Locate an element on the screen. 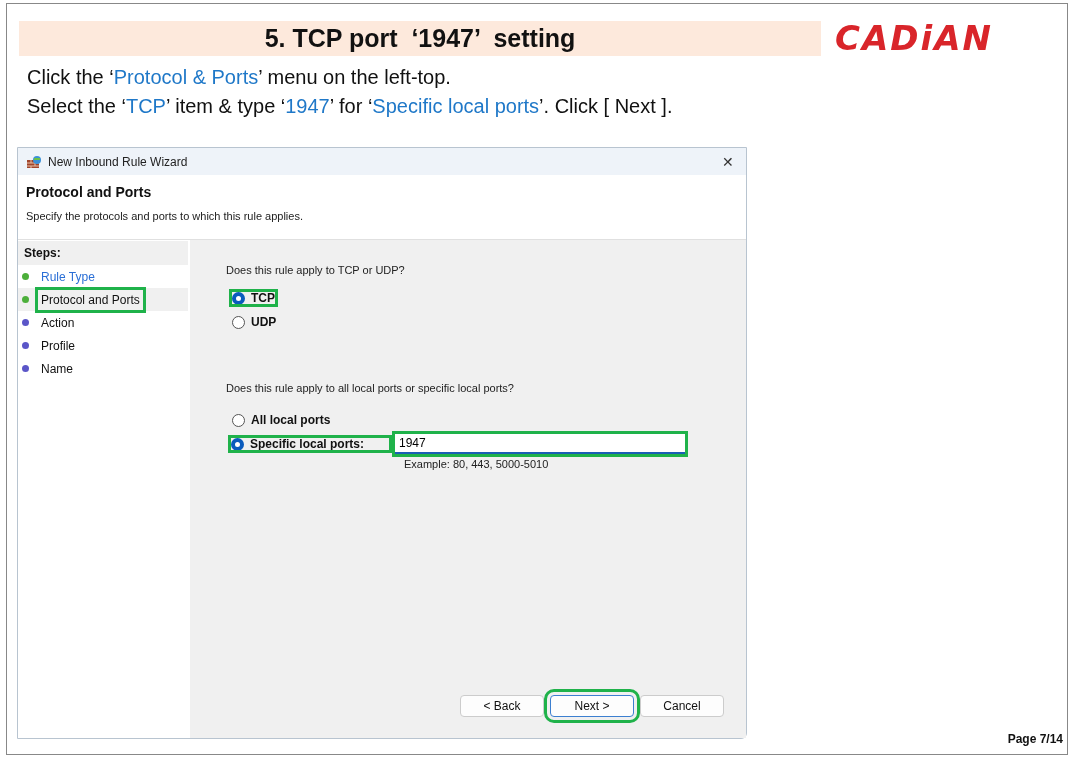 The image size is (1073, 757). protocol-question: Does this rule apply to TCP or UDP? is located at coordinates (316, 270).